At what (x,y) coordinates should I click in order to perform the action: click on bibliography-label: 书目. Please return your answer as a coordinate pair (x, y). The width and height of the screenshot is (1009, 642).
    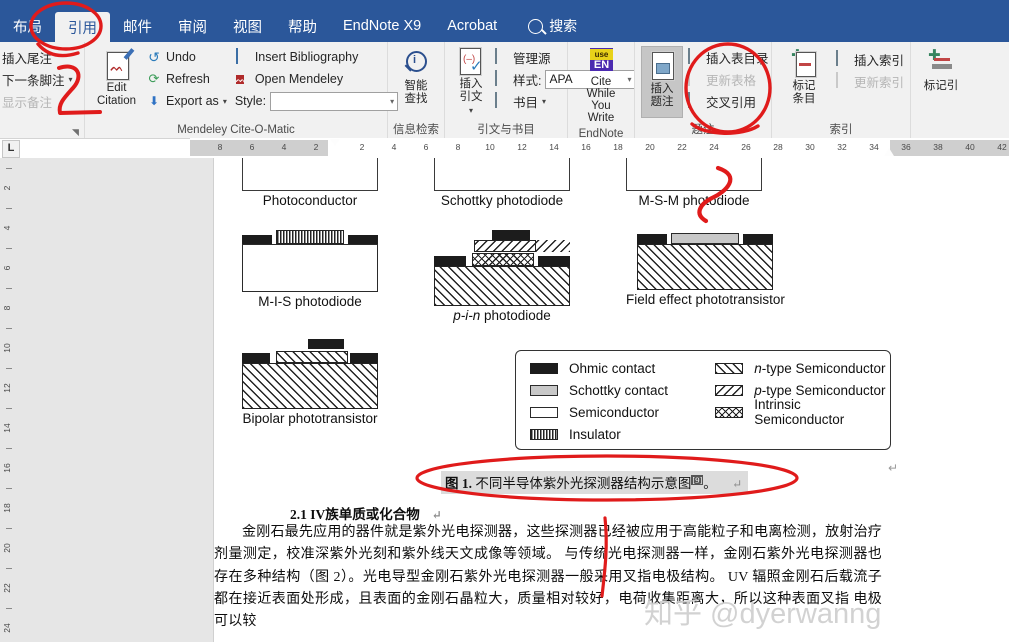
    Looking at the image, I should click on (526, 102).